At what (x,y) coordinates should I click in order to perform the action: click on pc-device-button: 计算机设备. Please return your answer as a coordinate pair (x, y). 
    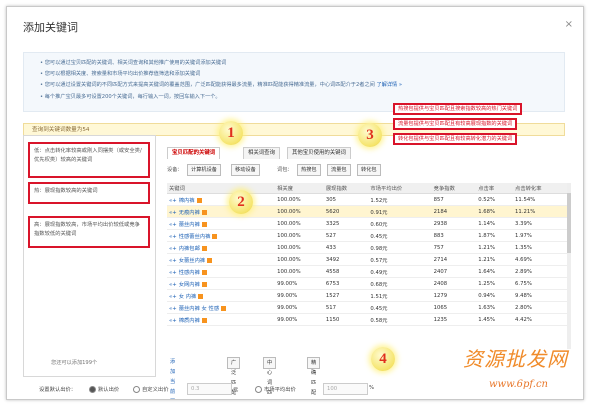
    Looking at the image, I should click on (204, 170).